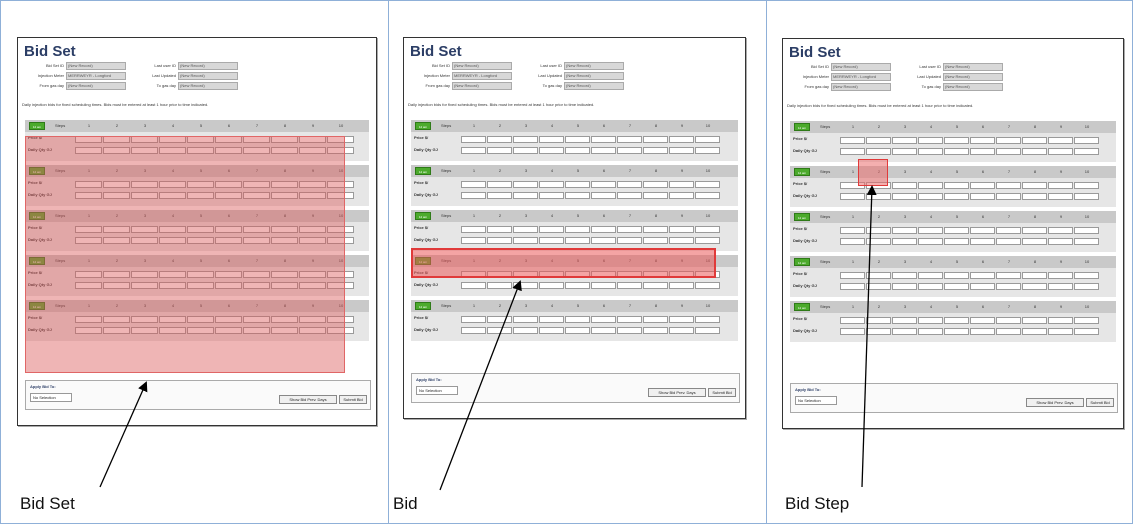  Describe the element at coordinates (123, 434) in the screenshot. I see `bid-set-arrow` at that location.